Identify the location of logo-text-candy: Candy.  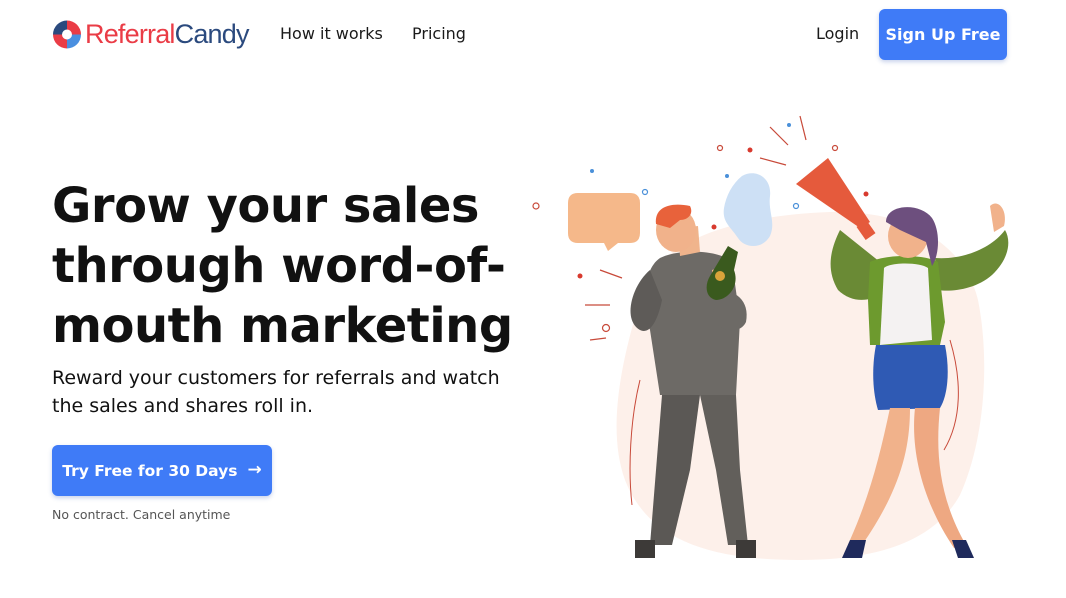
(212, 34).